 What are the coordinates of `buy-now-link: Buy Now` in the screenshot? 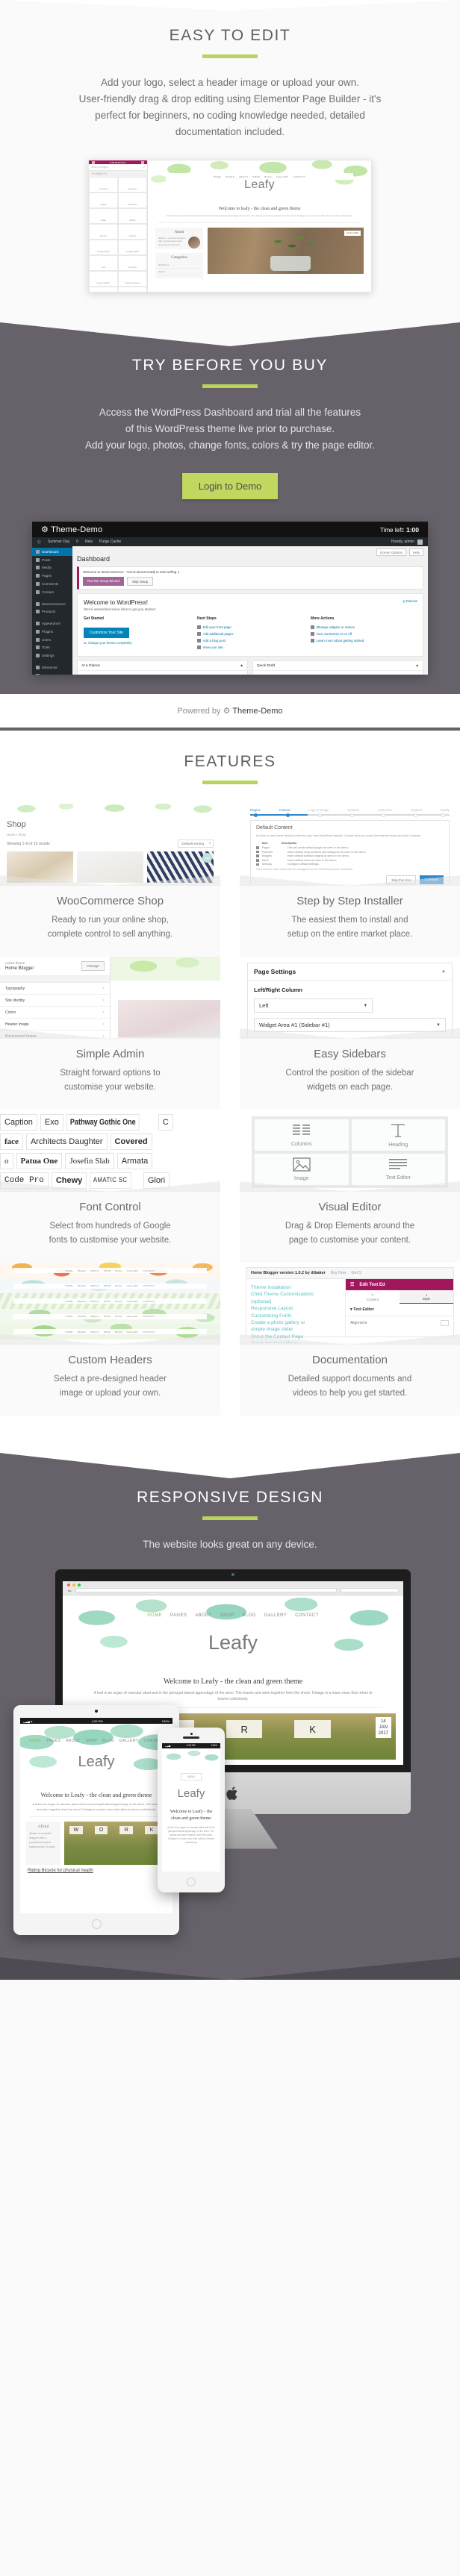 It's located at (338, 1273).